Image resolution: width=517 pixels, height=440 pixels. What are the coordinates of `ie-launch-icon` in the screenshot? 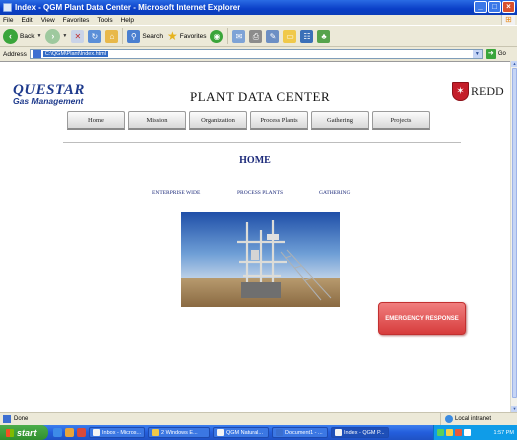 It's located at (57, 432).